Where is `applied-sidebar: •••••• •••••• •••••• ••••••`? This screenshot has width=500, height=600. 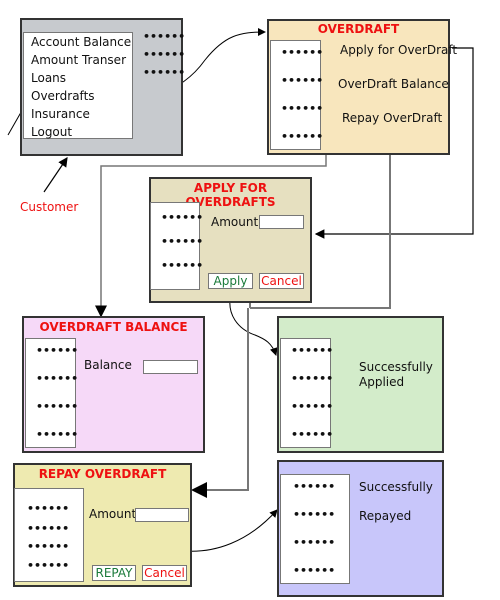 applied-sidebar: •••••• •••••• •••••• •••••• is located at coordinates (307, 393).